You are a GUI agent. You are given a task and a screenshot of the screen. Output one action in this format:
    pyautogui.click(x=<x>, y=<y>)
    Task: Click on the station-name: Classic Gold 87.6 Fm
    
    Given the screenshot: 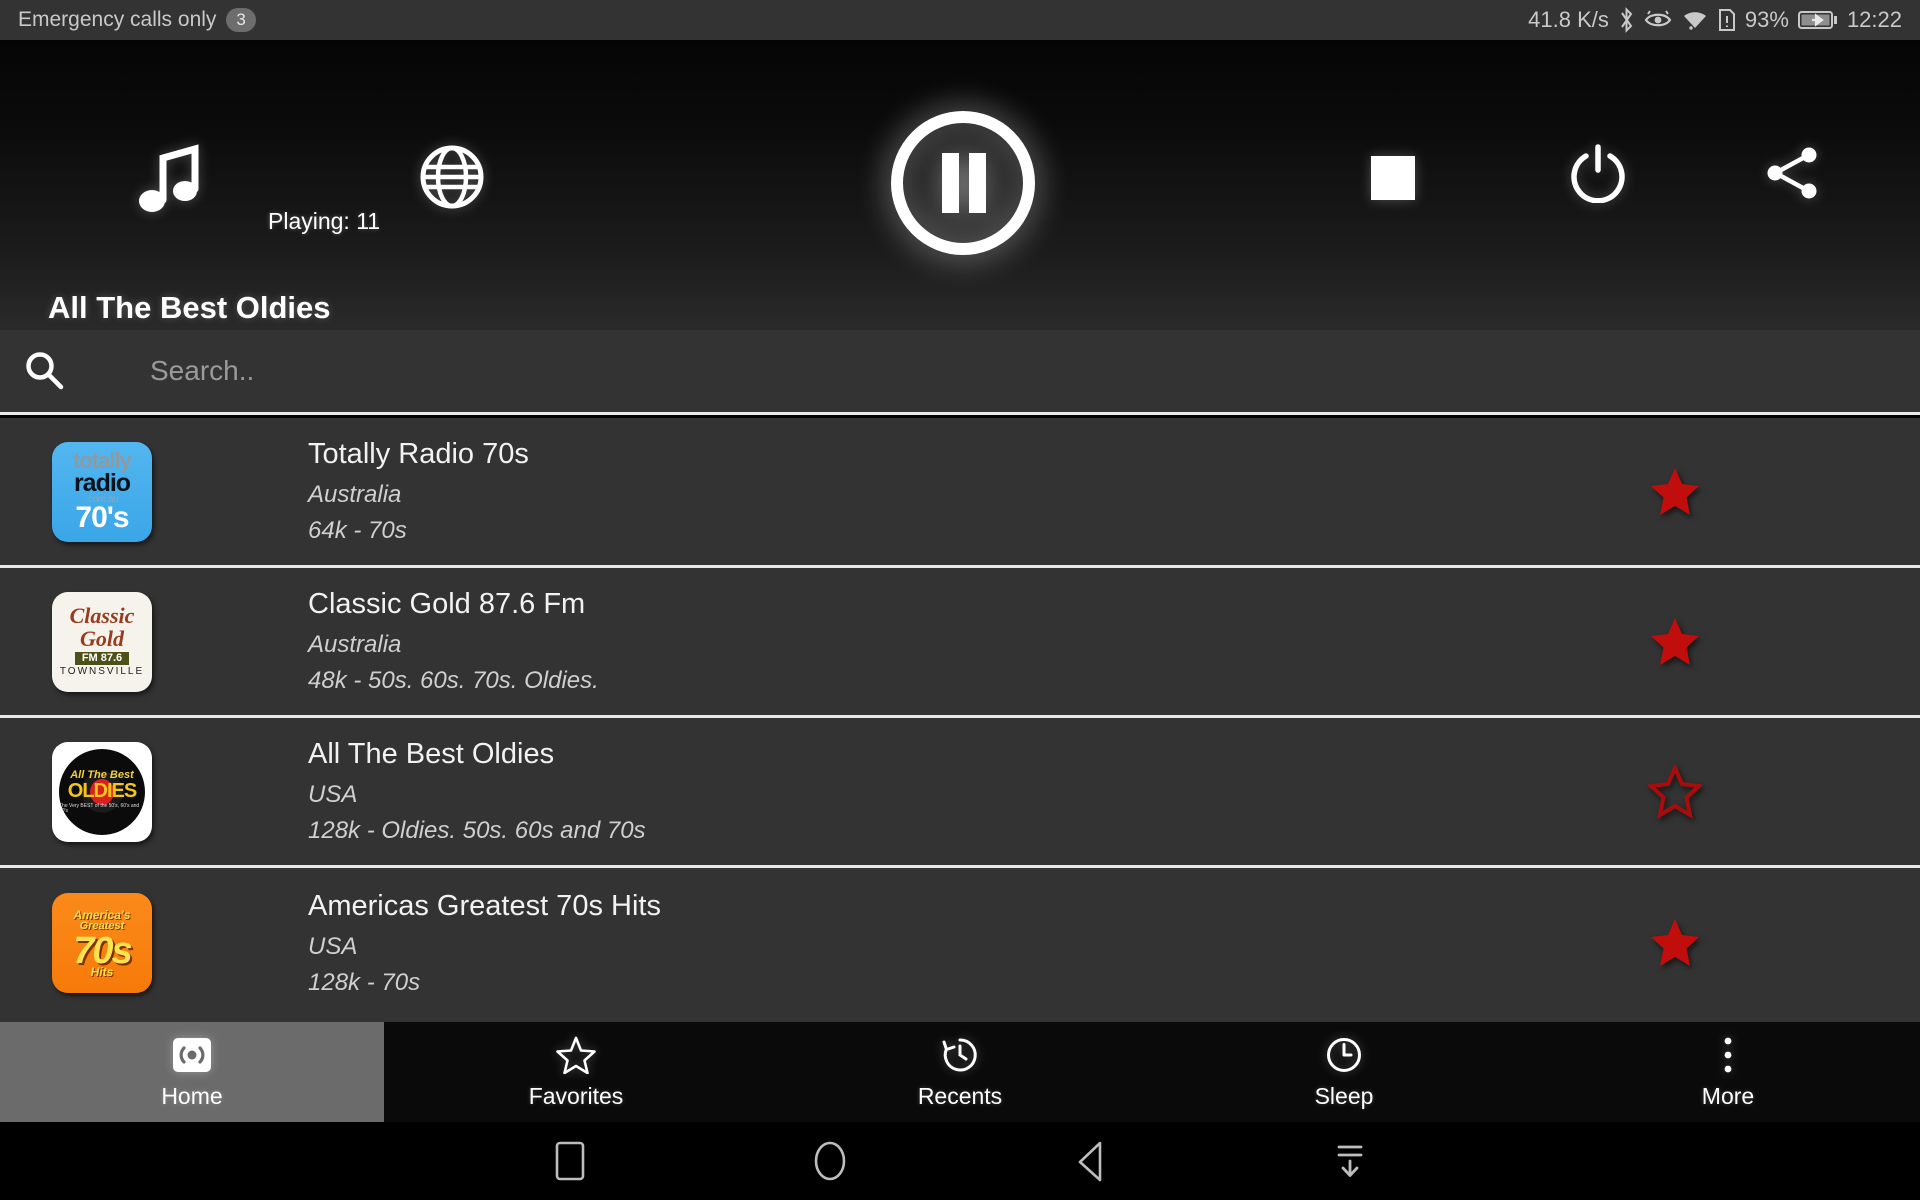 What is the action you would take?
    pyautogui.click(x=447, y=604)
    